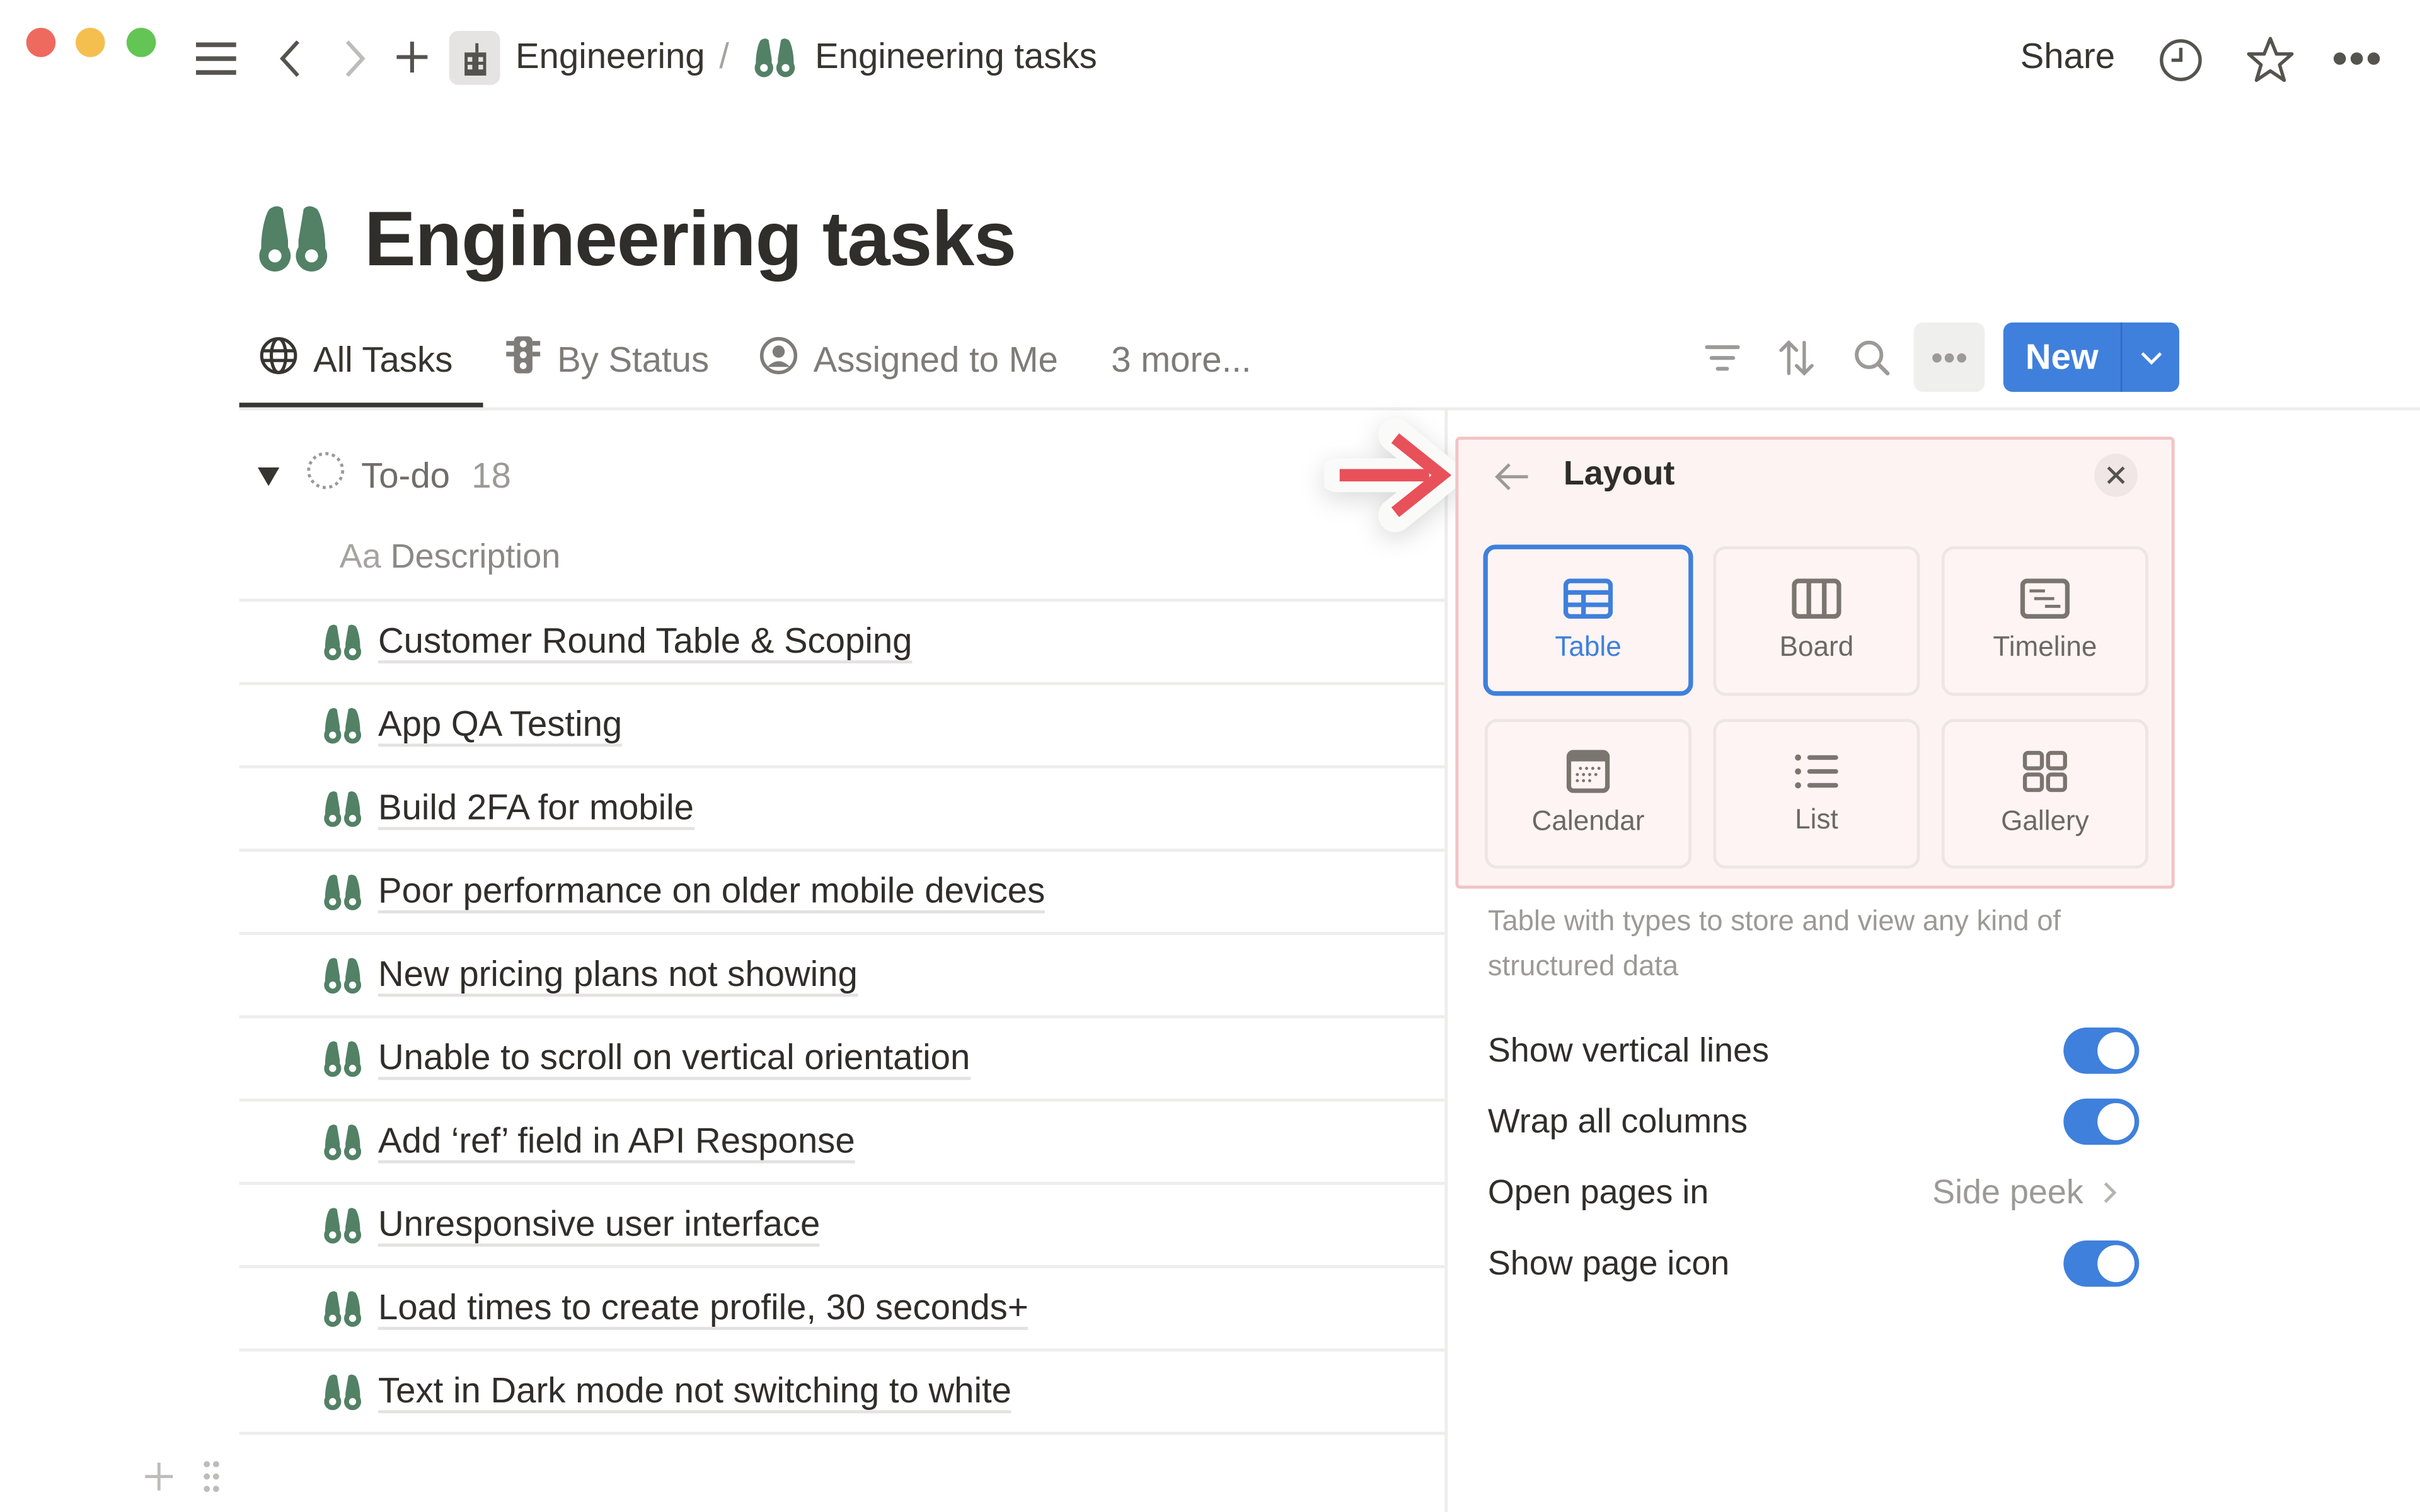 The image size is (2420, 1512). I want to click on layout-option-timeline: Timeline, so click(2045, 621).